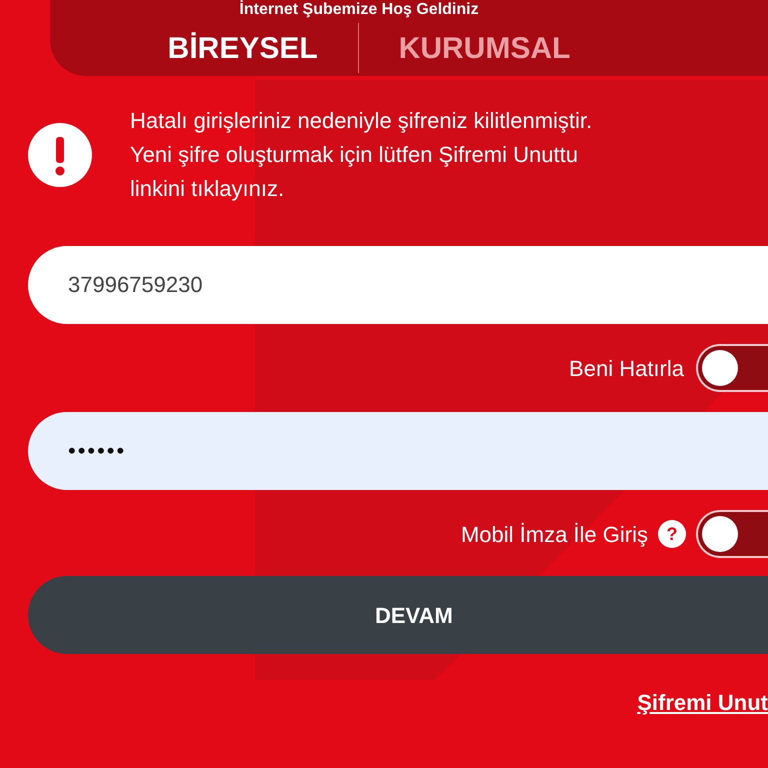  What do you see at coordinates (554, 534) in the screenshot?
I see `mobile-signature-label: Mobil İmza İle Giriş` at bounding box center [554, 534].